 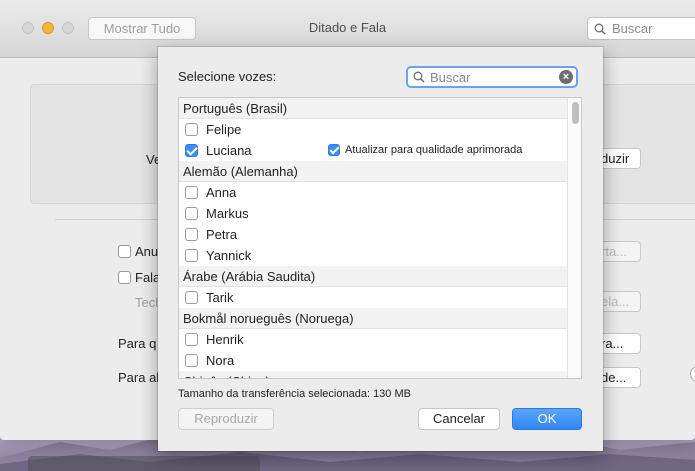 I want to click on speak-selected-label: Fala, so click(x=148, y=277).